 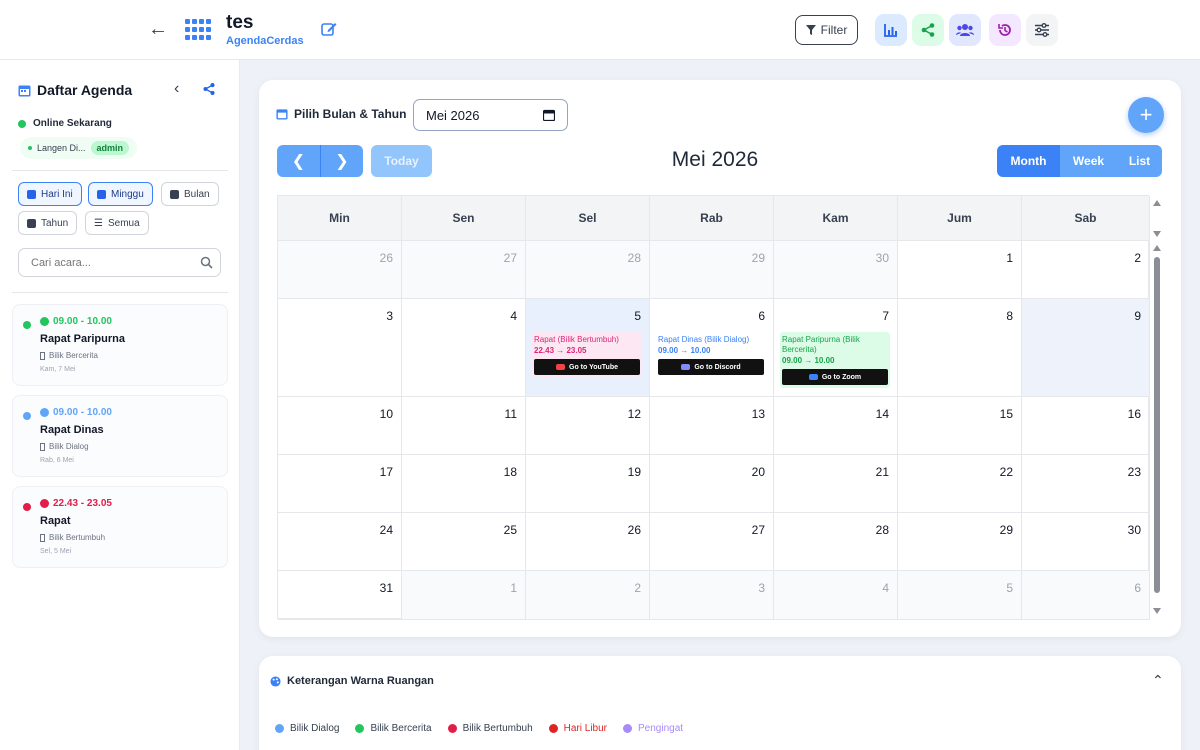 What do you see at coordinates (464, 426) in the screenshot?
I see `calendar-day-cell: 11` at bounding box center [464, 426].